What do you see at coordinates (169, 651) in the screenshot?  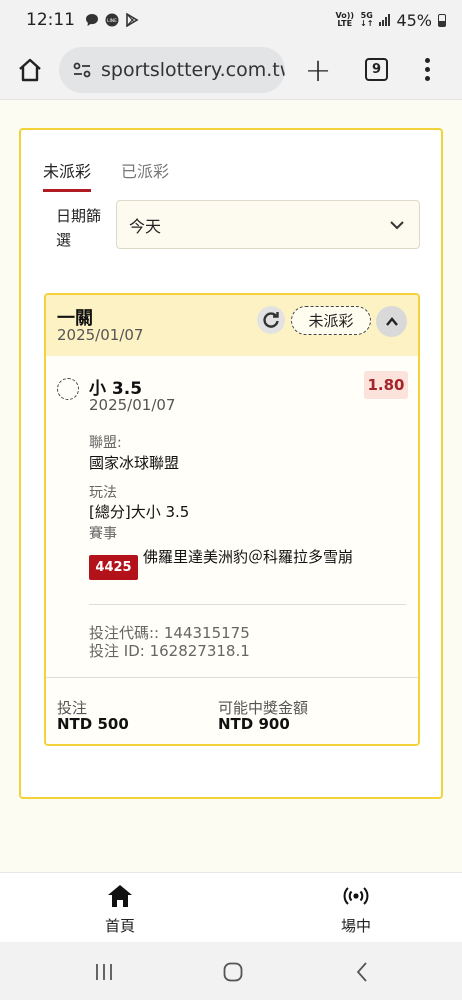 I see `bet-id: 投注 ID: 162827318.1` at bounding box center [169, 651].